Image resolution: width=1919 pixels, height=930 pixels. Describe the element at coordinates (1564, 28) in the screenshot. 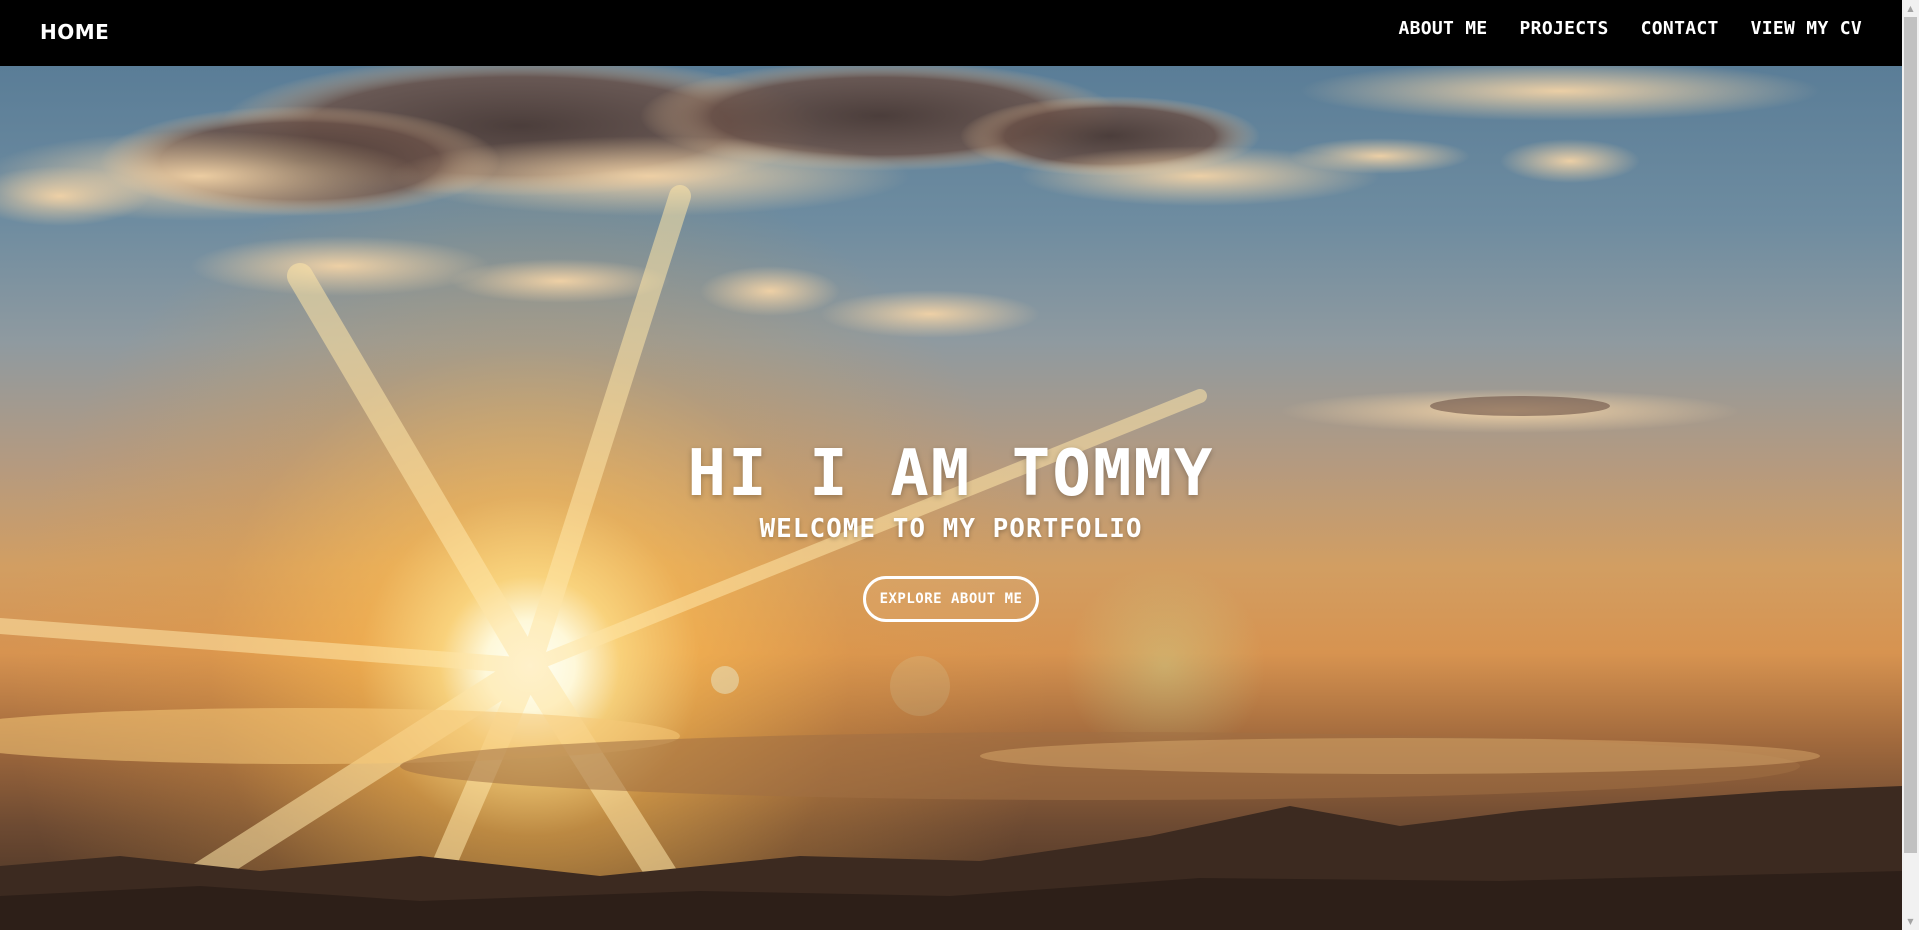

I see `nav-link-projects: PROJECTS` at that location.